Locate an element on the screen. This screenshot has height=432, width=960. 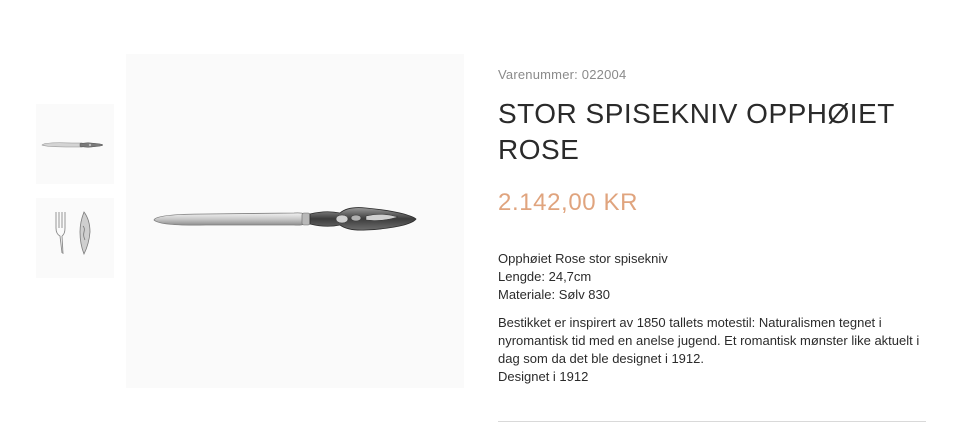
thumbnail-knife is located at coordinates (75, 144).